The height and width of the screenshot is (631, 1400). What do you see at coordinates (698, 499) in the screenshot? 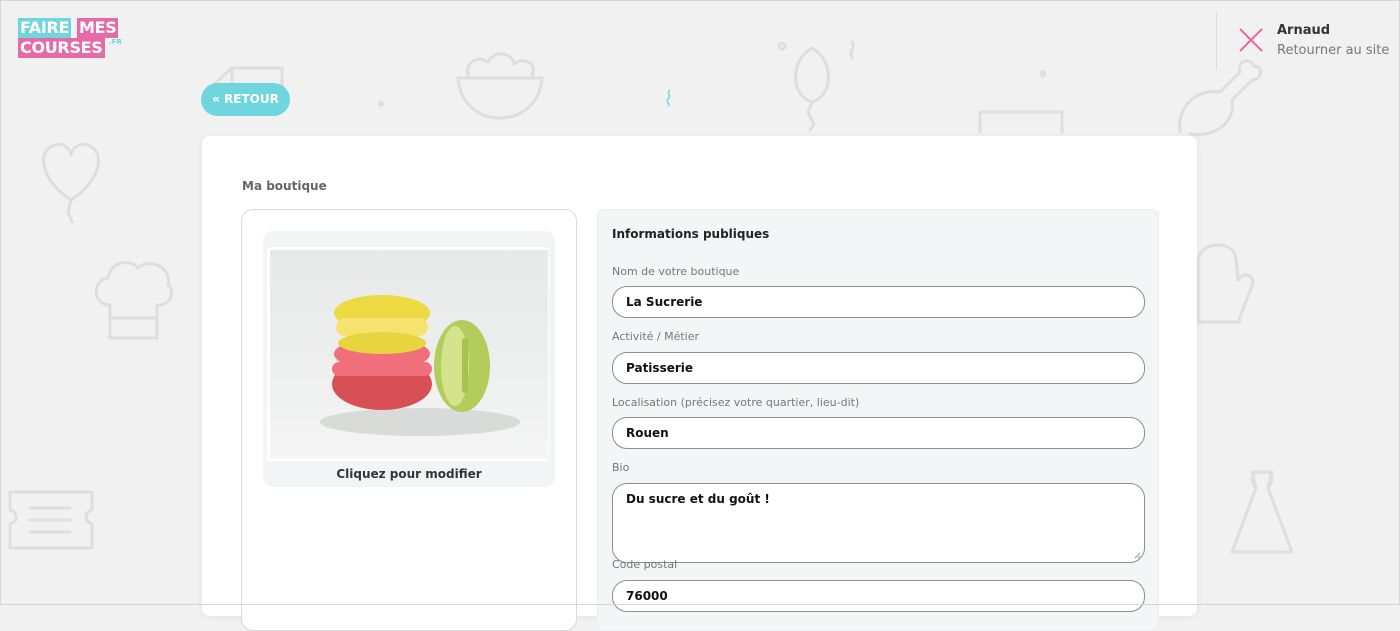
I see `bio-text: Du sucre et du goût !` at bounding box center [698, 499].